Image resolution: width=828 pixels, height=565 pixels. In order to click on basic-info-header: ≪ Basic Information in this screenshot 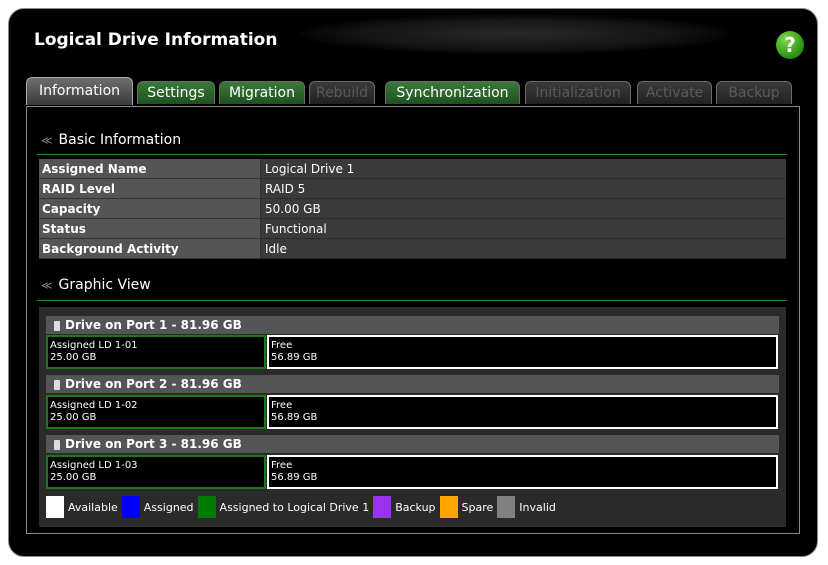, I will do `click(111, 140)`.